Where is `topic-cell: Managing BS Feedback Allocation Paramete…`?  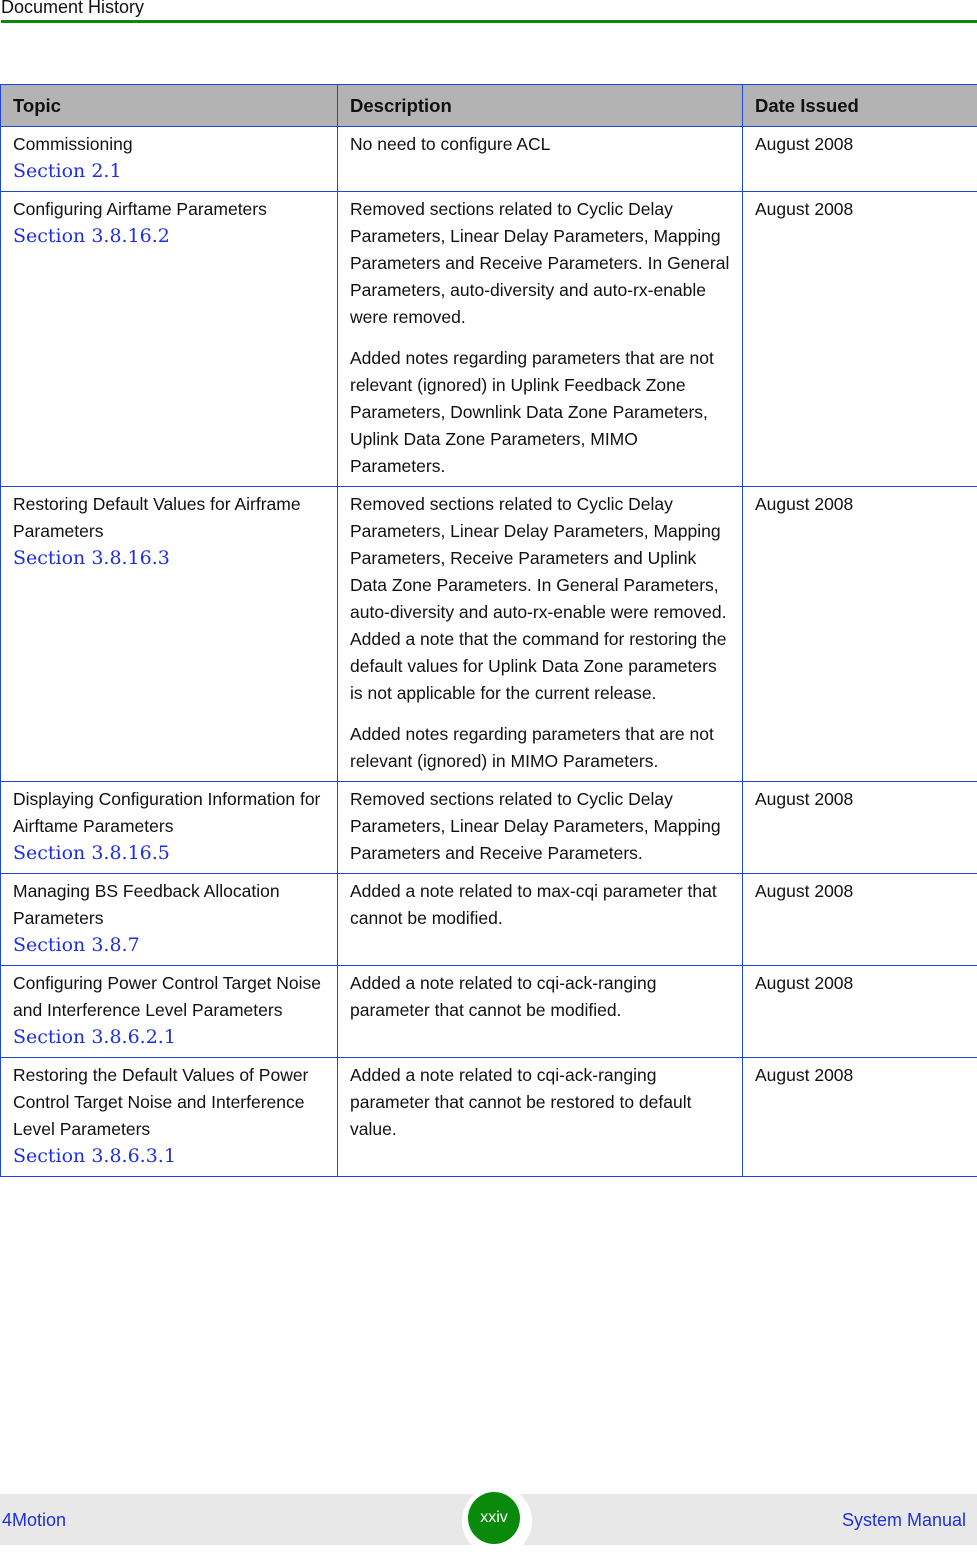 topic-cell: Managing BS Feedback Allocation Paramete… is located at coordinates (169, 920).